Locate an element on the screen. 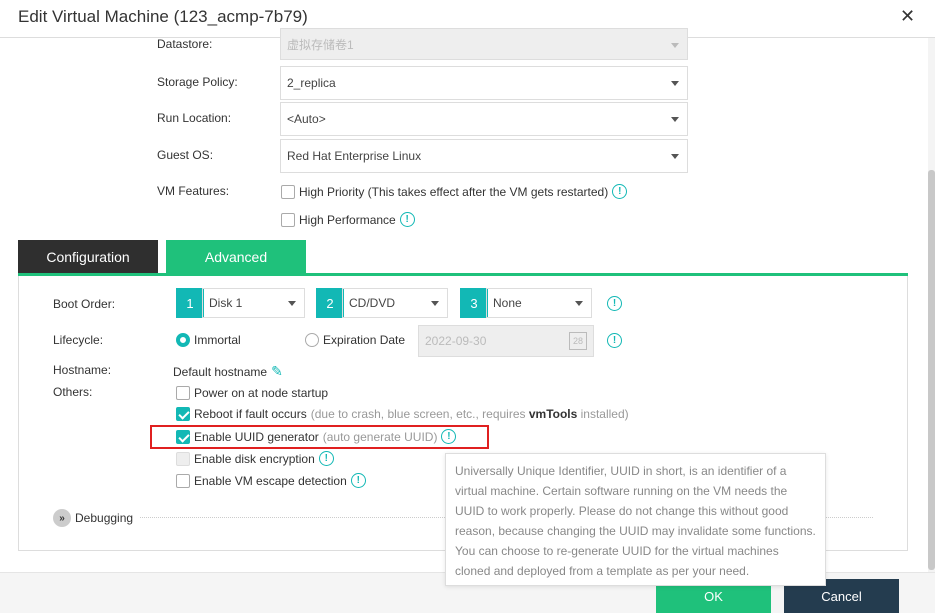  run-location-value: <Auto> is located at coordinates (306, 119).